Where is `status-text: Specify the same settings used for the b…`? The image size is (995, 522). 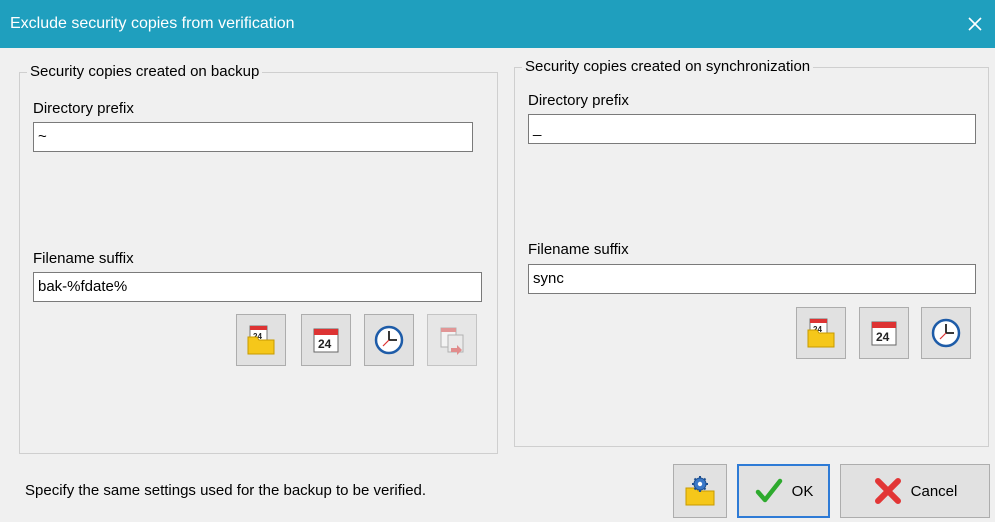 status-text: Specify the same settings used for the b… is located at coordinates (226, 490).